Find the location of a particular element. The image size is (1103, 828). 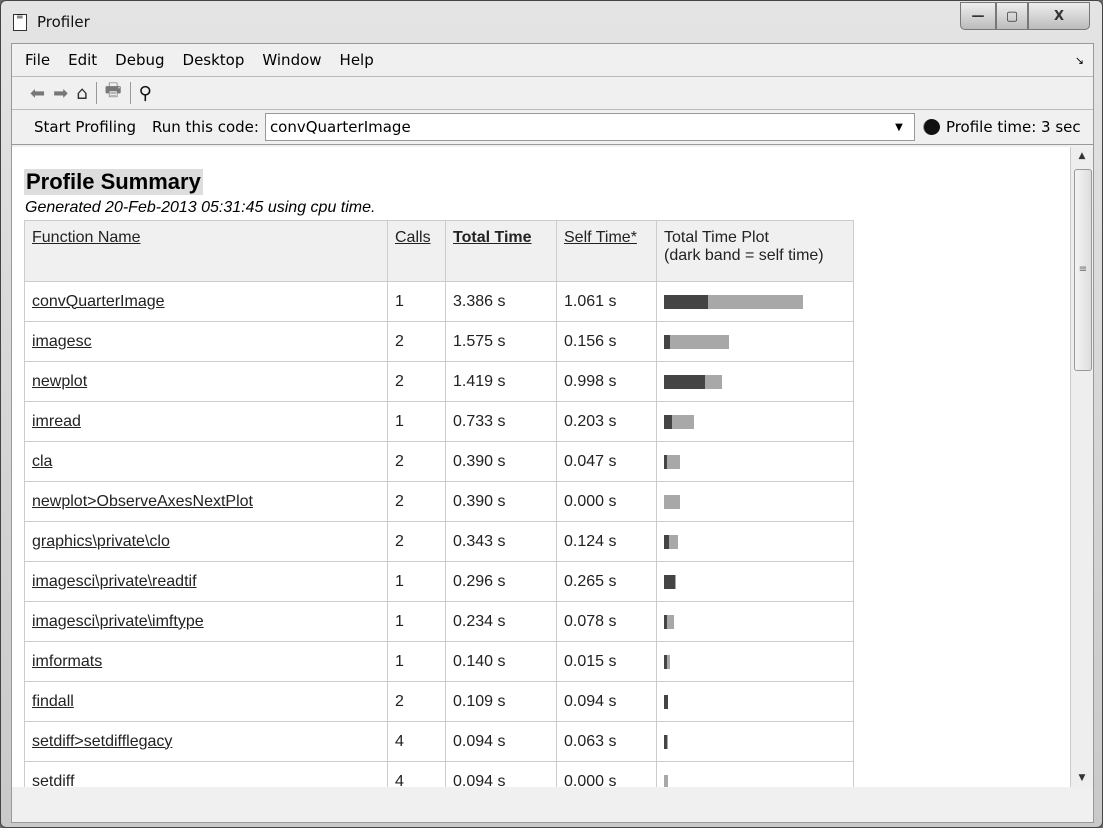

status-bar is located at coordinates (552, 804).